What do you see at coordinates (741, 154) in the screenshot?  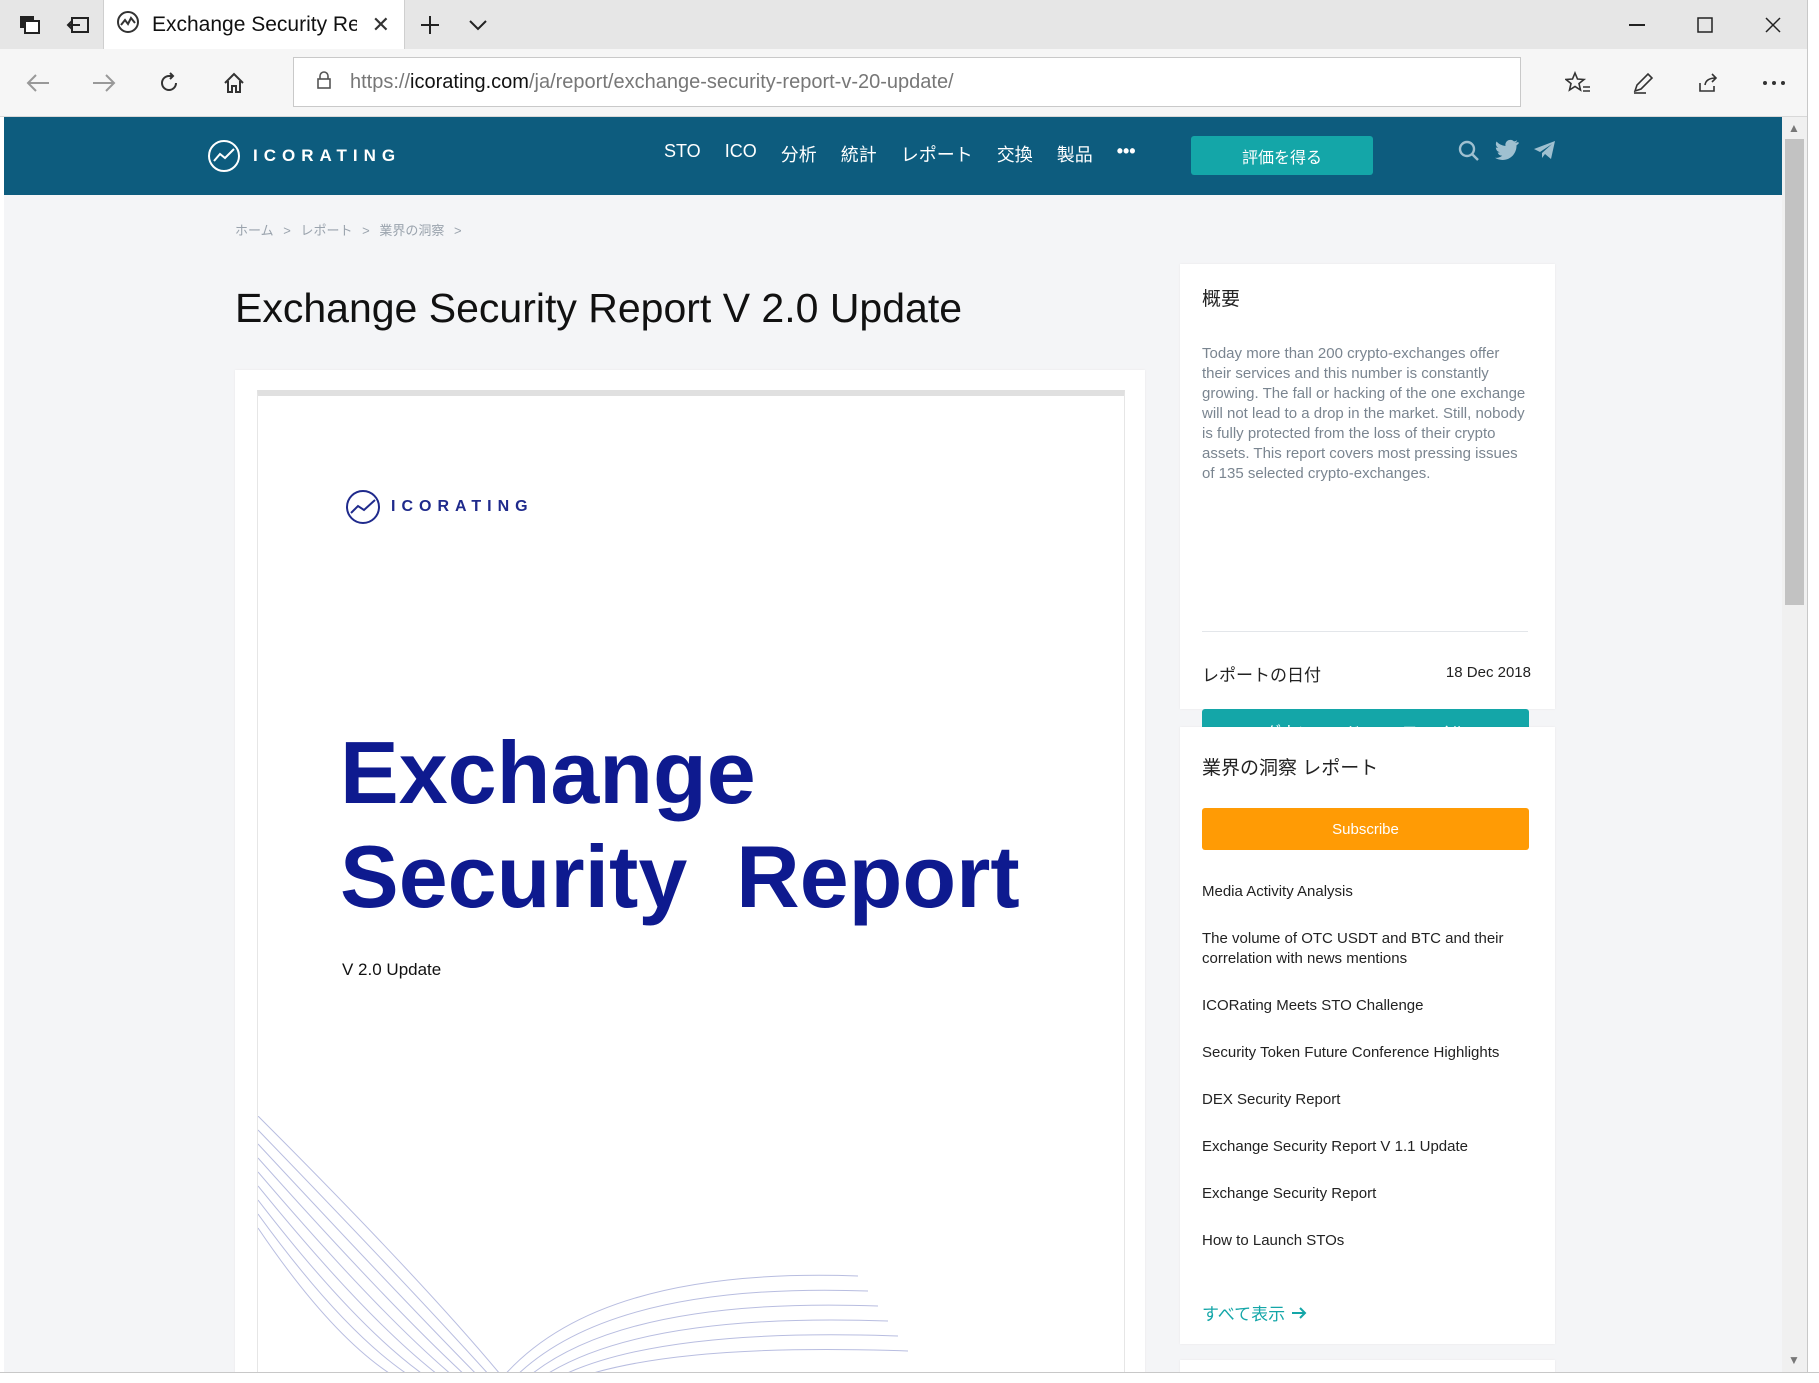 I see `menu-item-ico: ICO` at bounding box center [741, 154].